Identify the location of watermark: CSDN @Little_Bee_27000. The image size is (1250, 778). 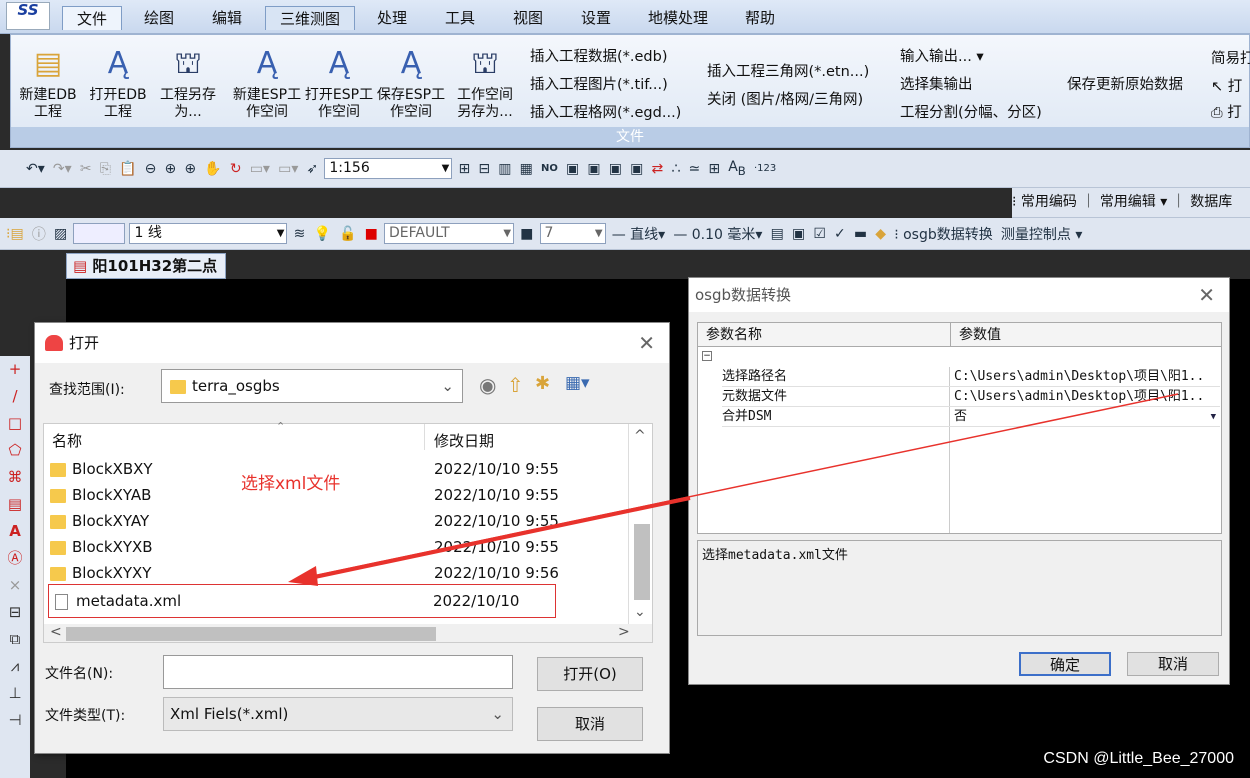
(1138, 758).